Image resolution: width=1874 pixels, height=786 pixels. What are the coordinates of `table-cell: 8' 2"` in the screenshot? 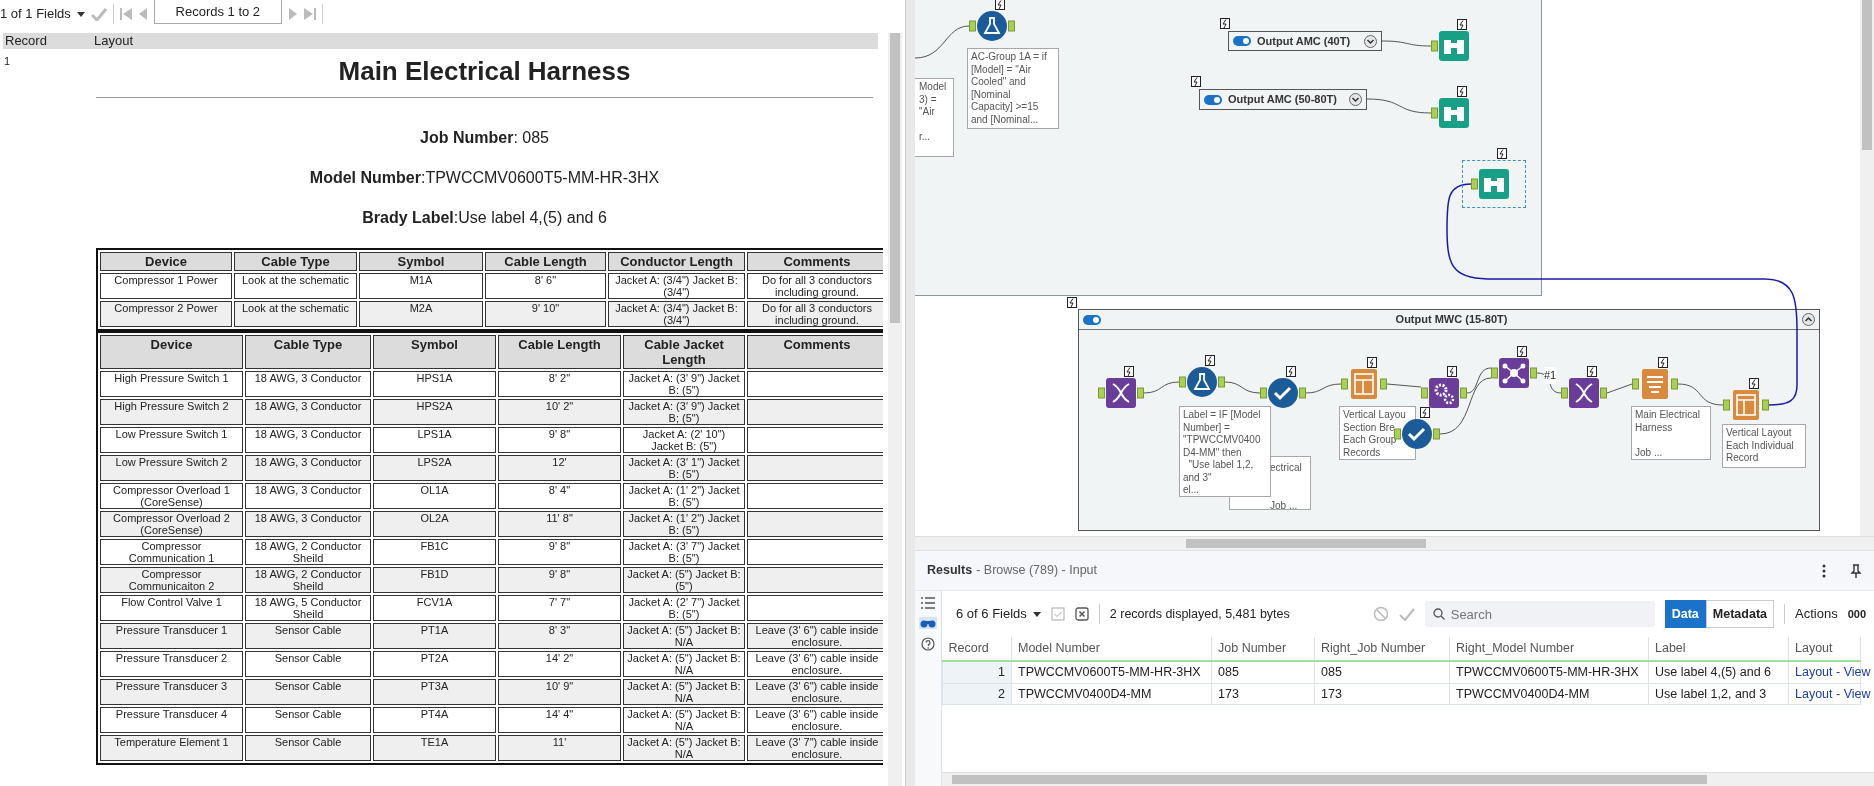 It's located at (559, 384).